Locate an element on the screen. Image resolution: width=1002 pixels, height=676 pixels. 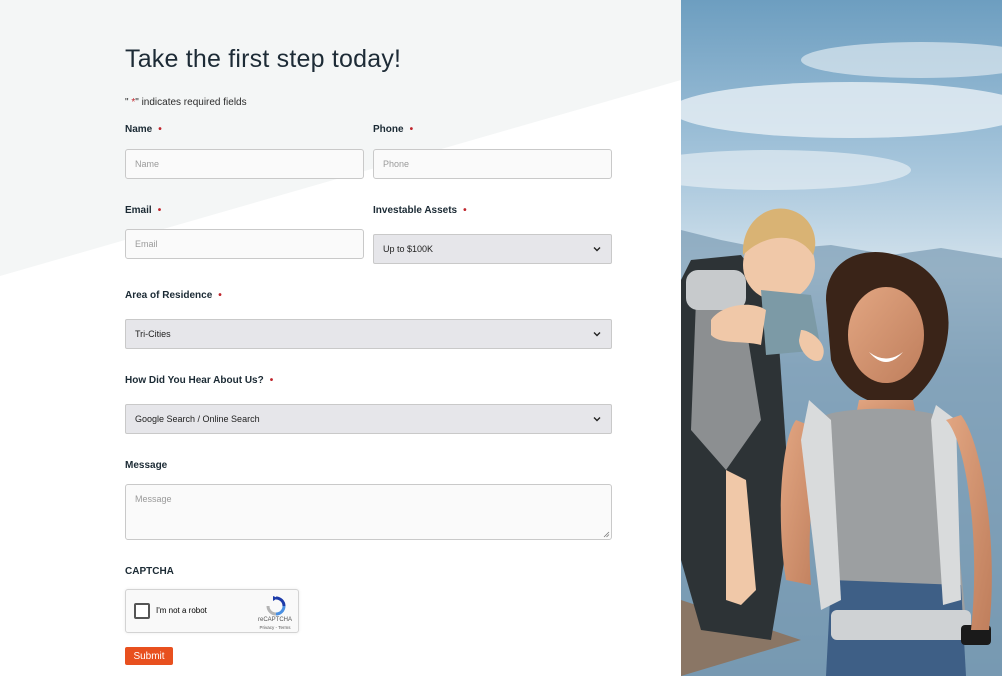
phone-label: Phone • is located at coordinates (393, 129).